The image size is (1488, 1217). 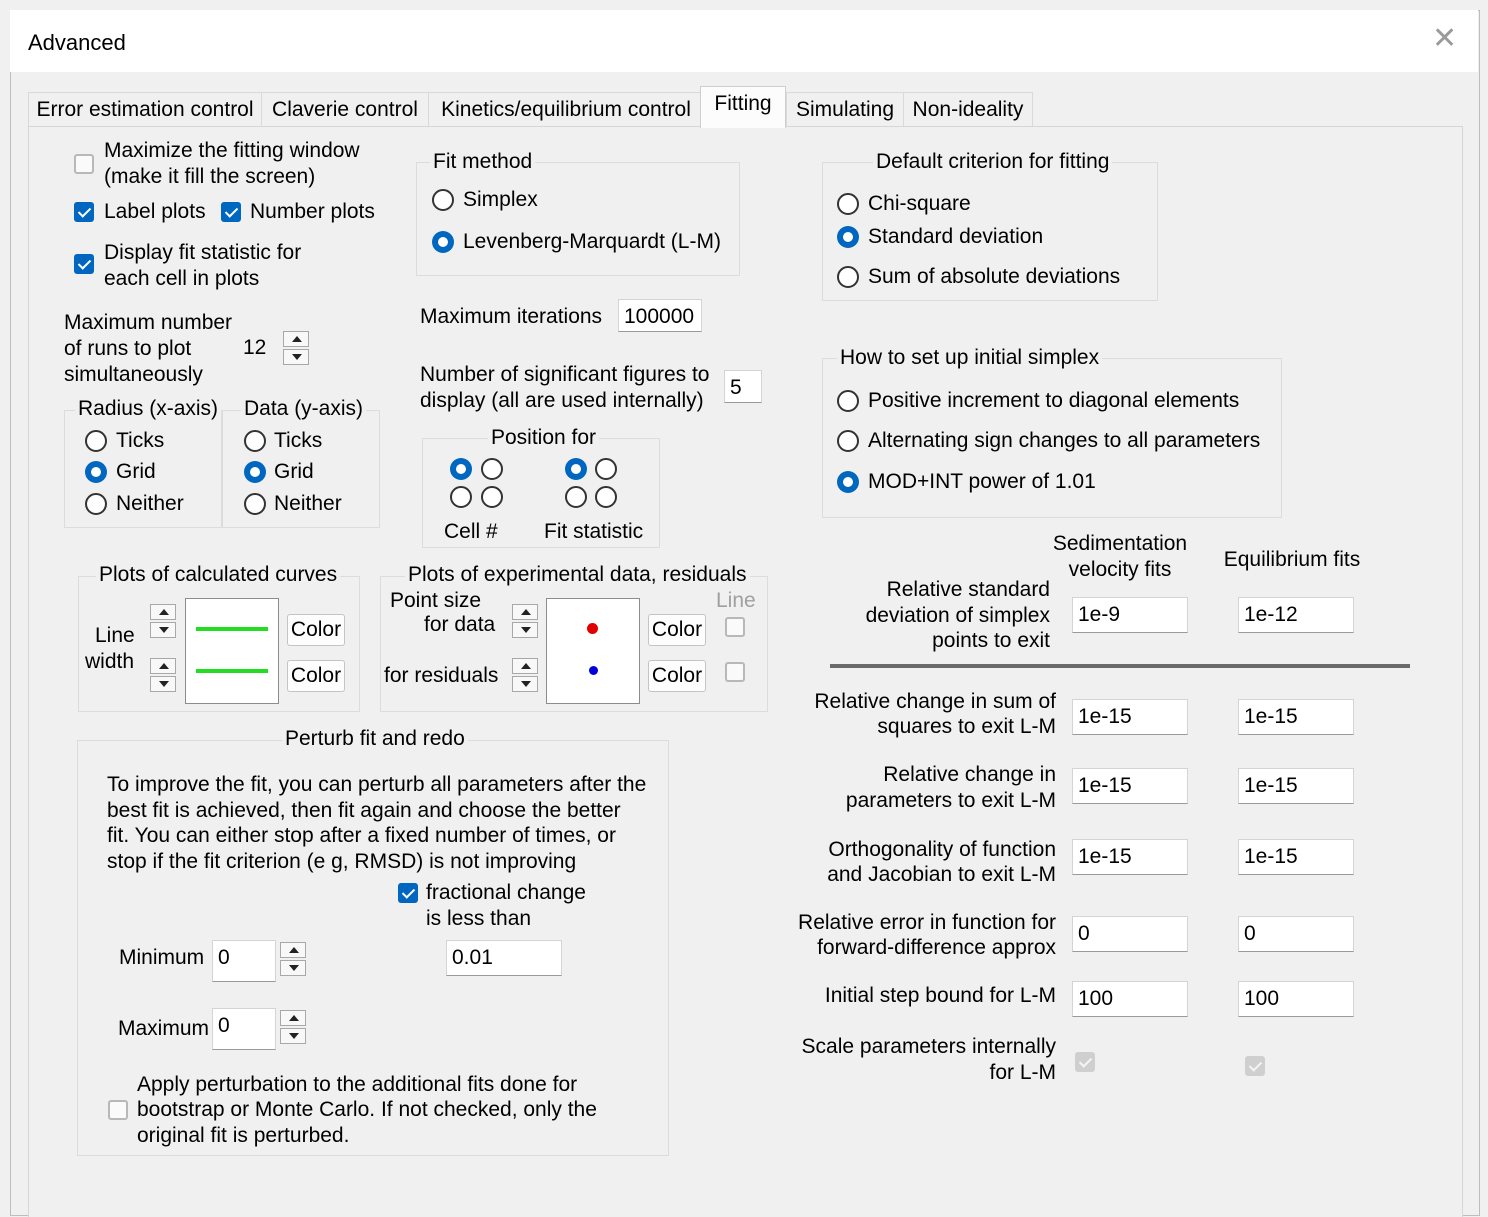 I want to click on fit-method-group, so click(x=578, y=219).